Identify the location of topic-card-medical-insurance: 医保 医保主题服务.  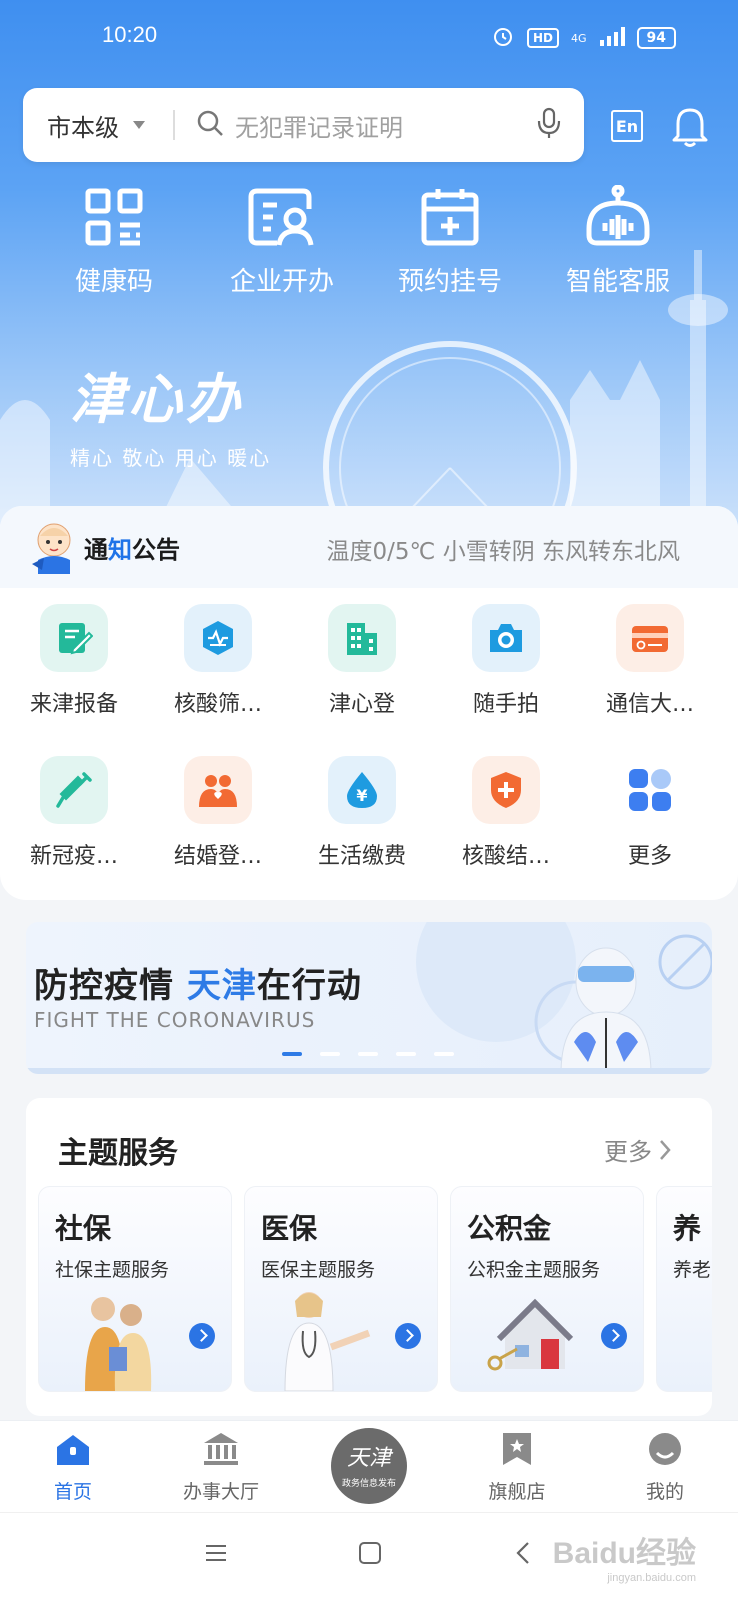
(341, 1289).